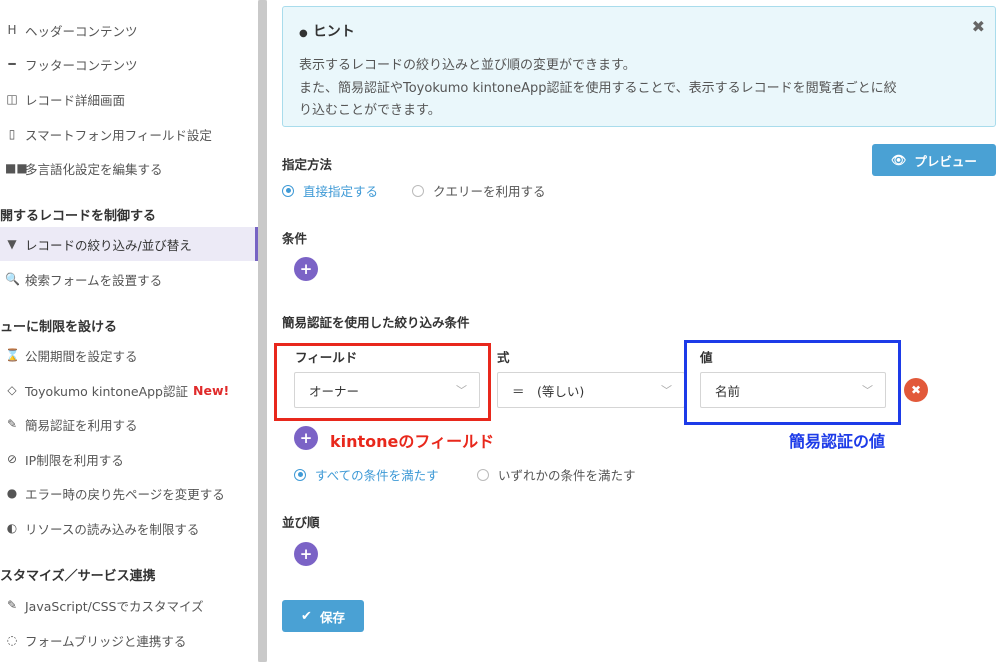  Describe the element at coordinates (341, 191) in the screenshot. I see `radio-direct-label: 直接指定する` at that location.